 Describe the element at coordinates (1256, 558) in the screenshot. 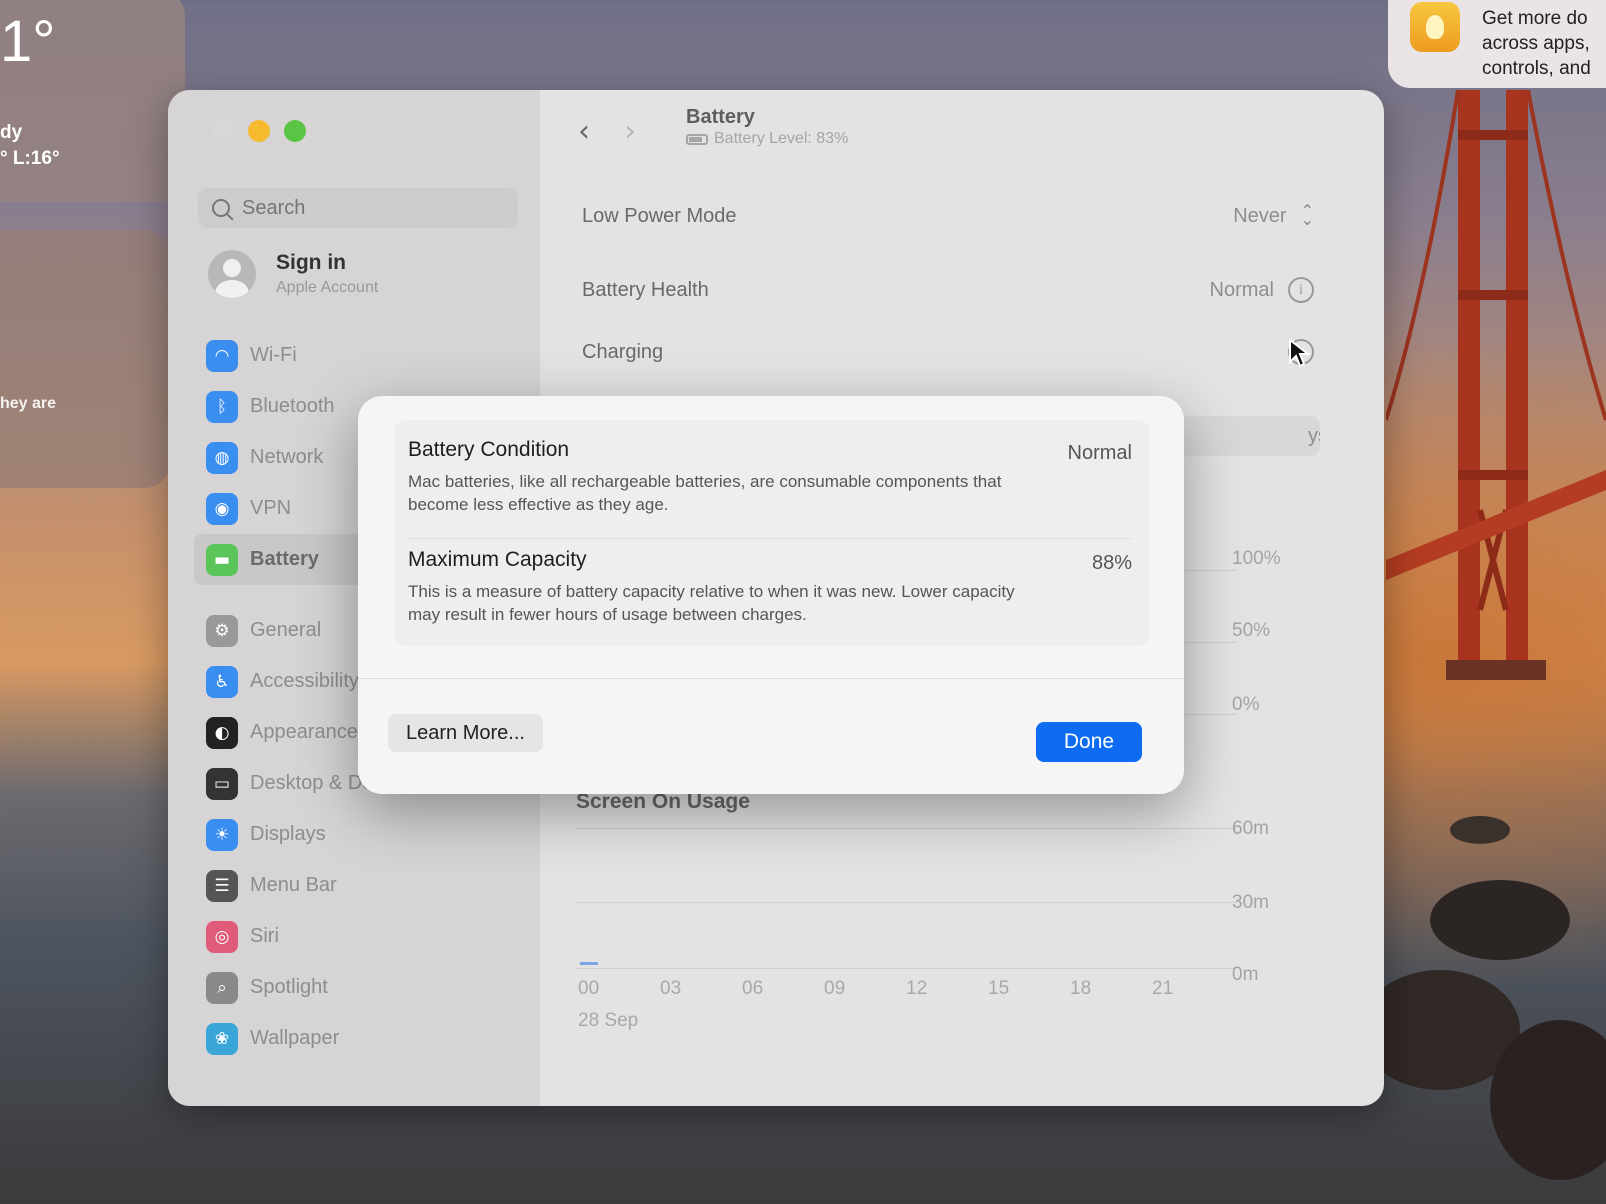

I see `level-axis-100: 100%` at that location.